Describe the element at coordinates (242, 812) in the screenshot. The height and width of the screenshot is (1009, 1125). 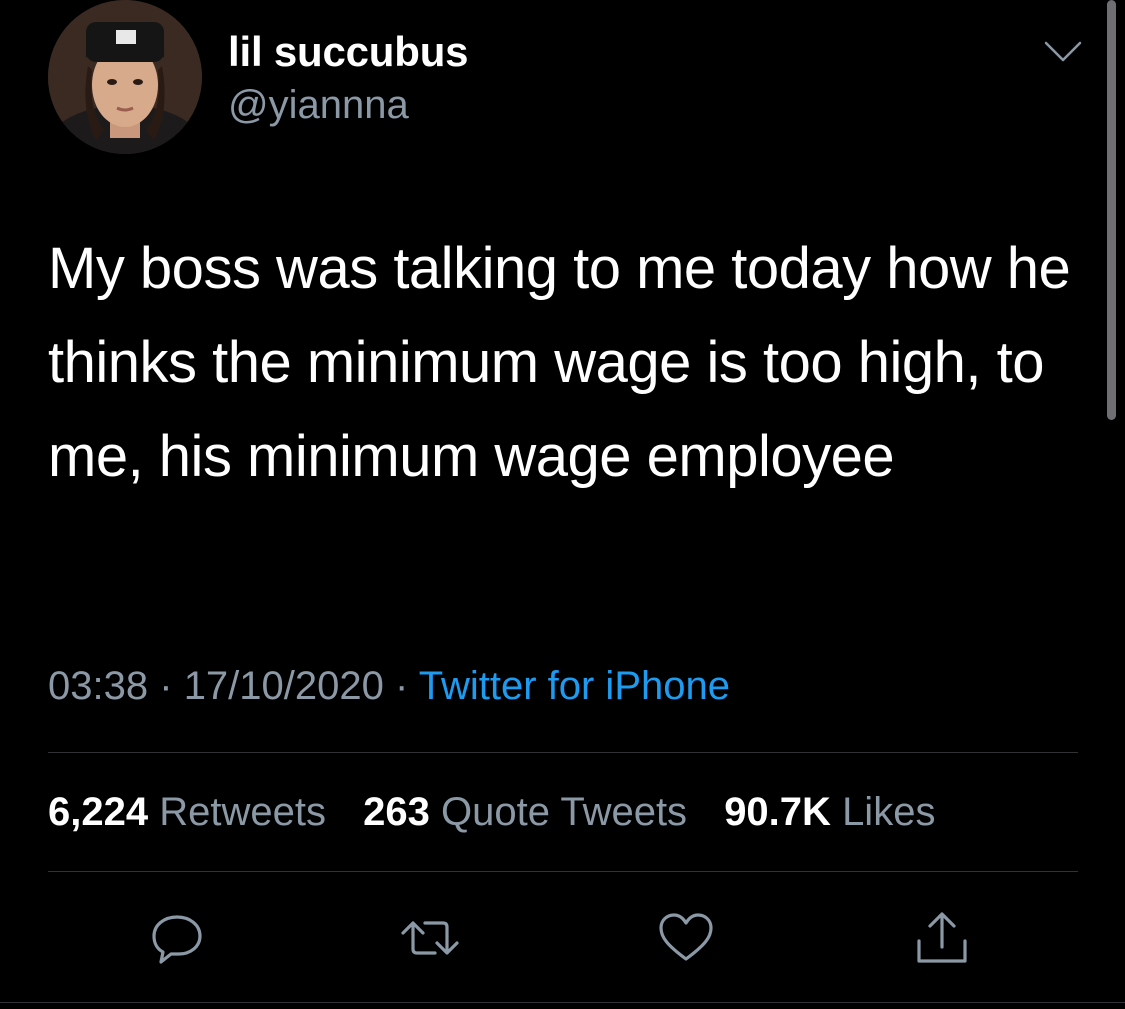
I see `retweets-label: Retweets` at that location.